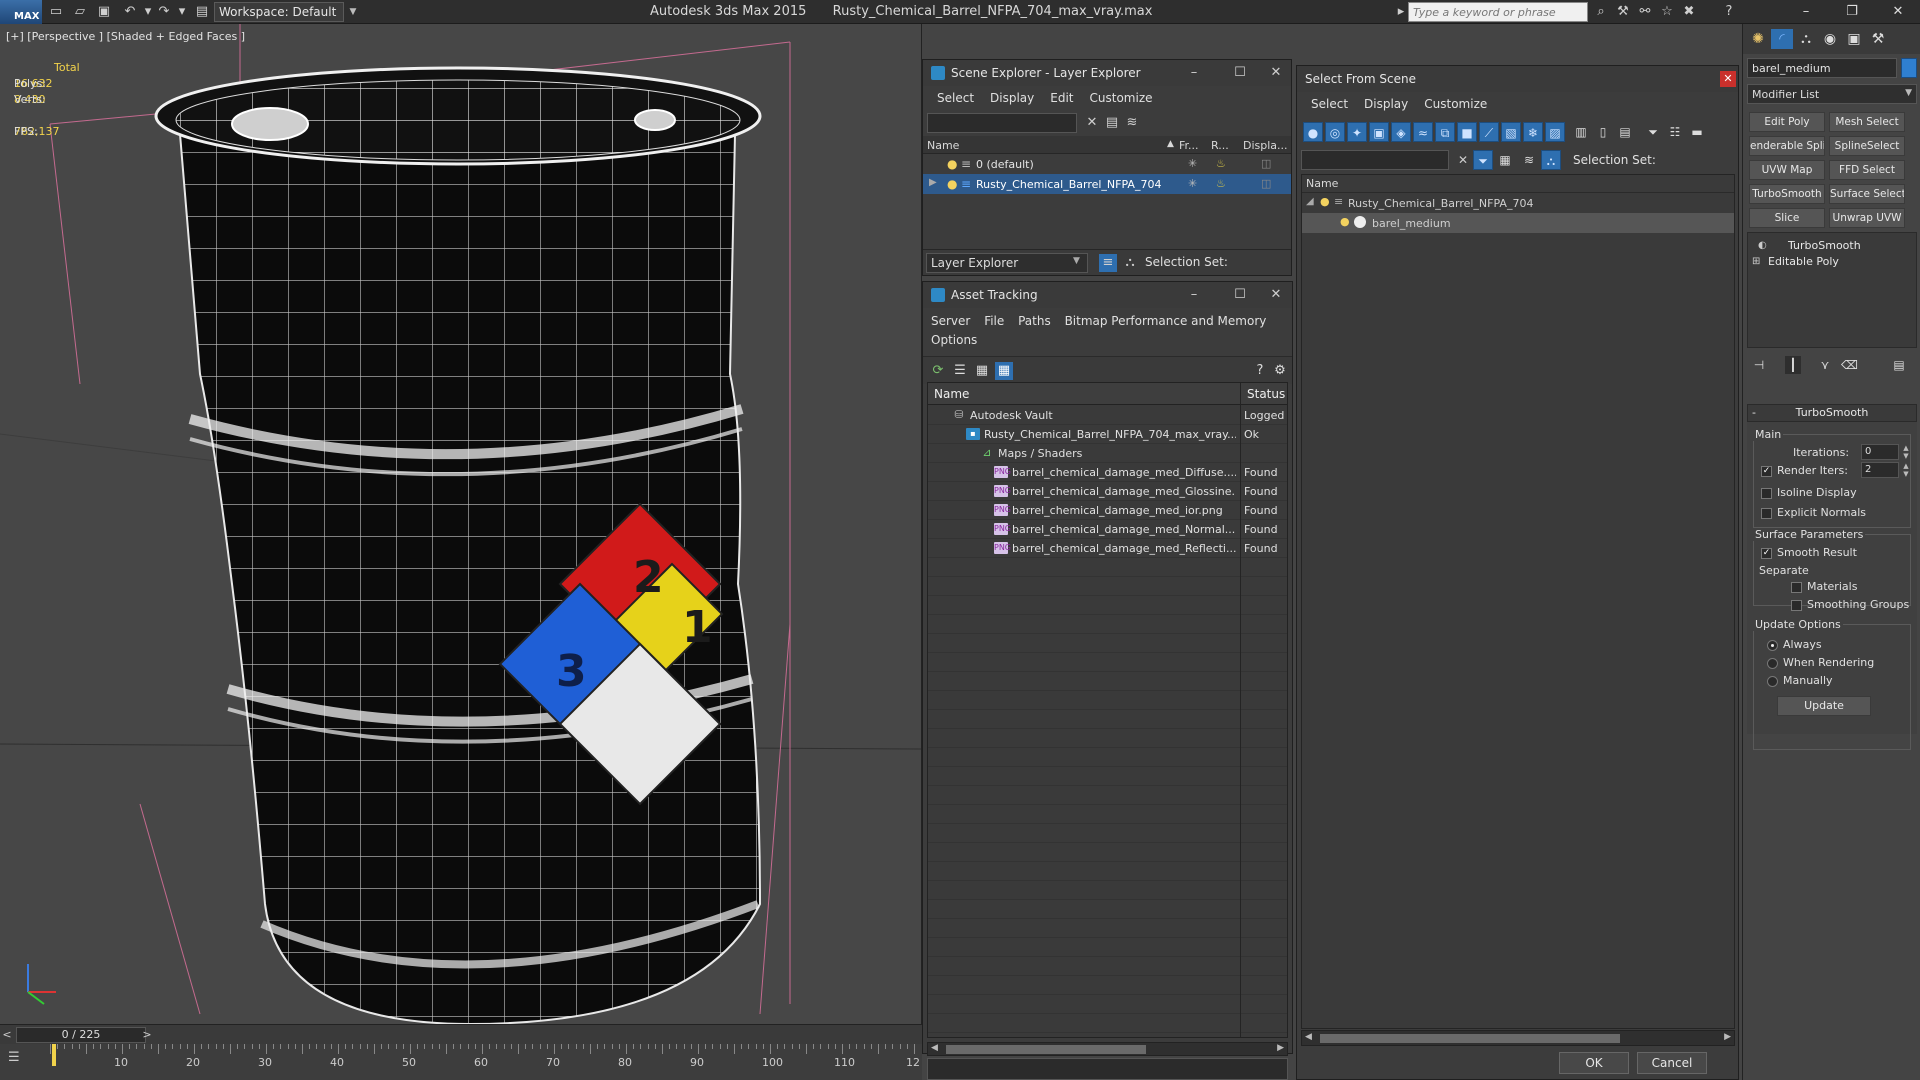 This screenshot has width=1920, height=1080. What do you see at coordinates (950, 321) in the screenshot?
I see `menu-server: Server` at bounding box center [950, 321].